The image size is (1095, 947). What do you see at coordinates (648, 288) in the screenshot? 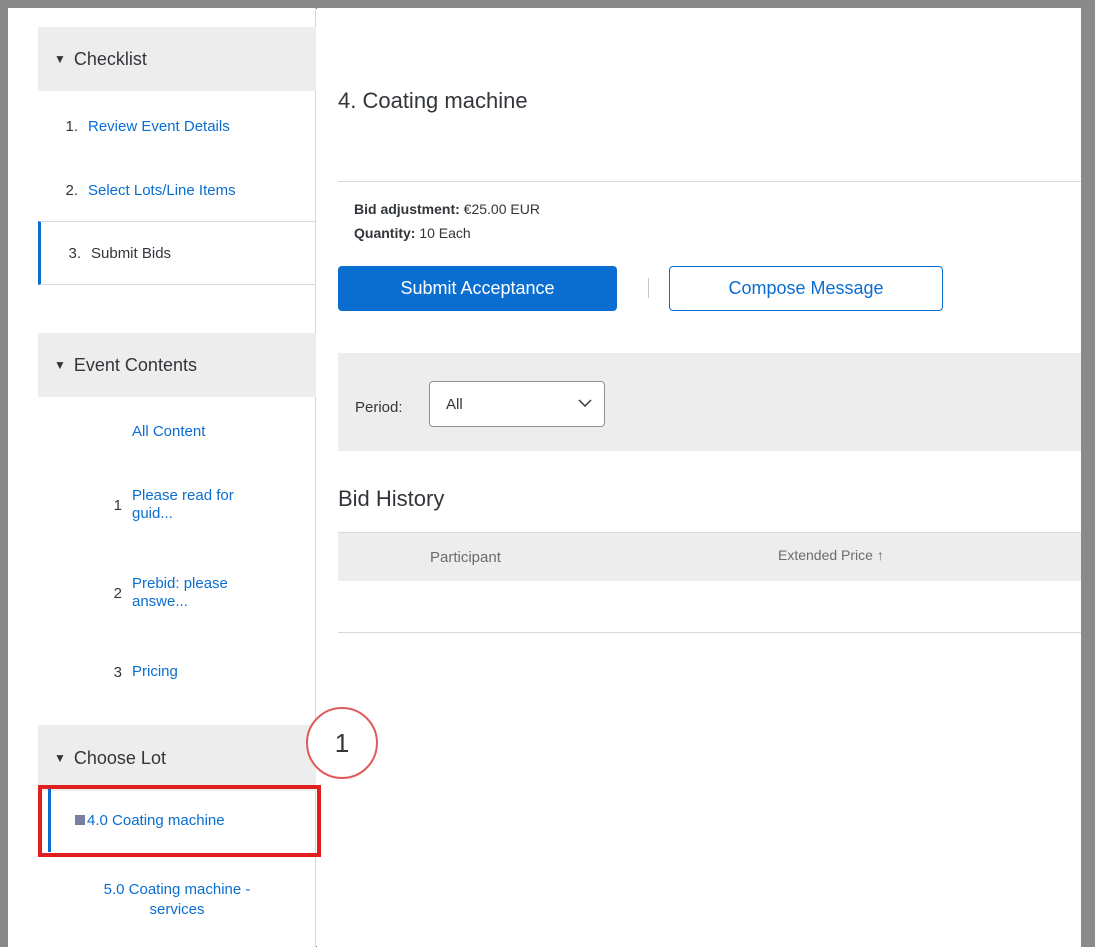
I see `button-separator` at bounding box center [648, 288].